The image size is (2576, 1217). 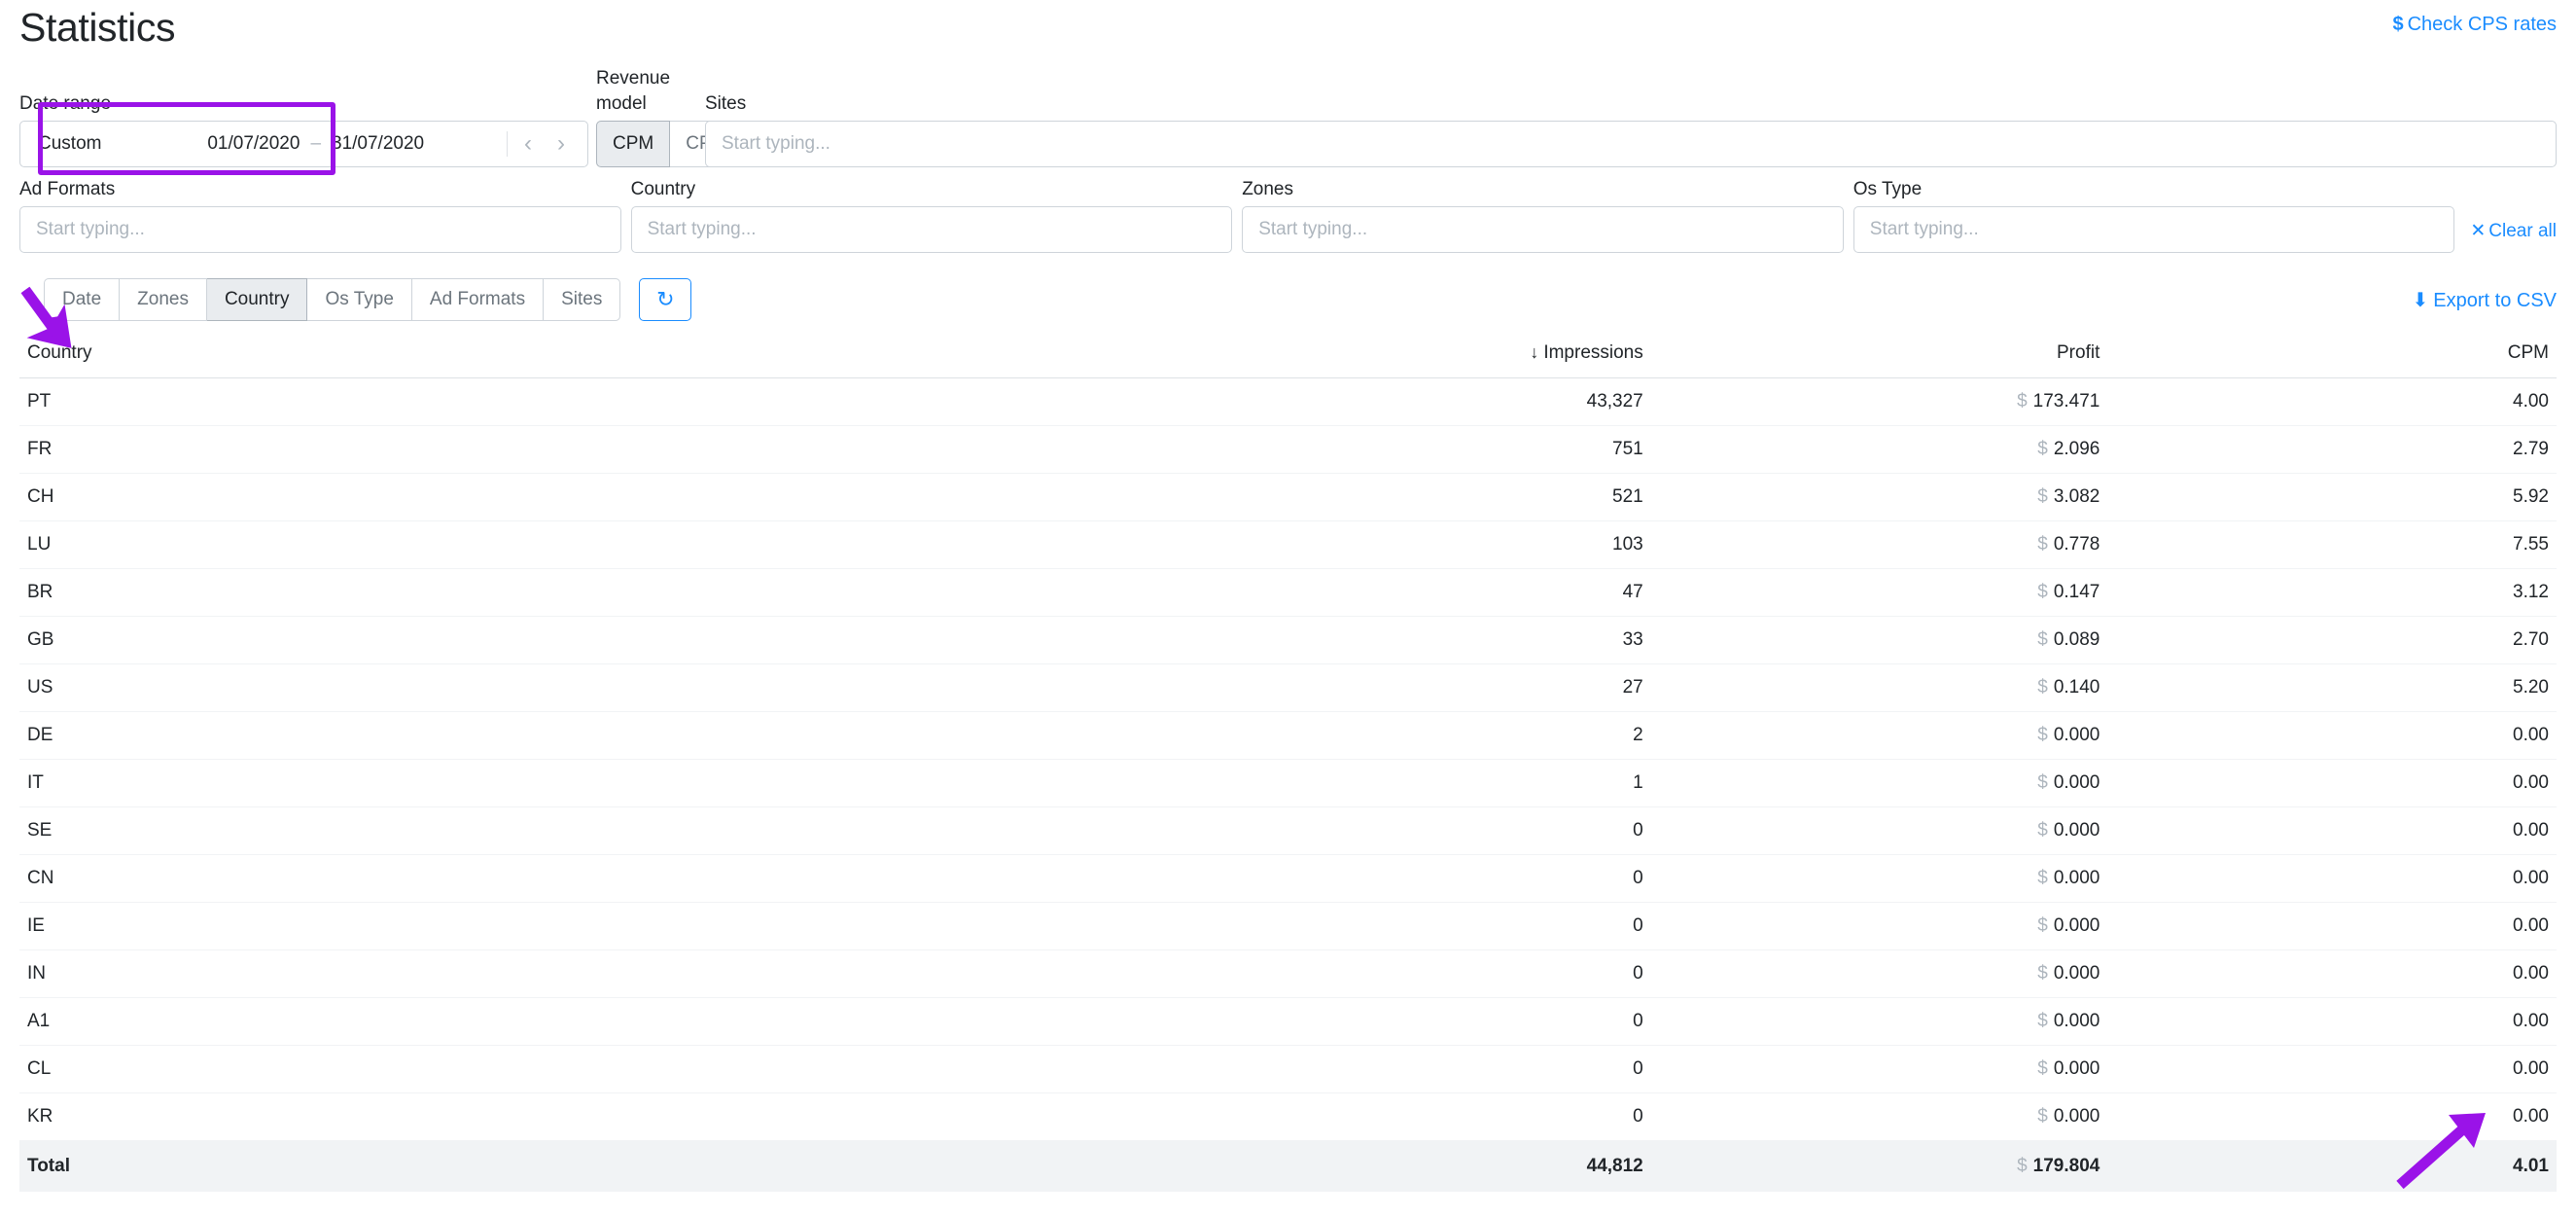 I want to click on cell-country: IE, so click(x=603, y=926).